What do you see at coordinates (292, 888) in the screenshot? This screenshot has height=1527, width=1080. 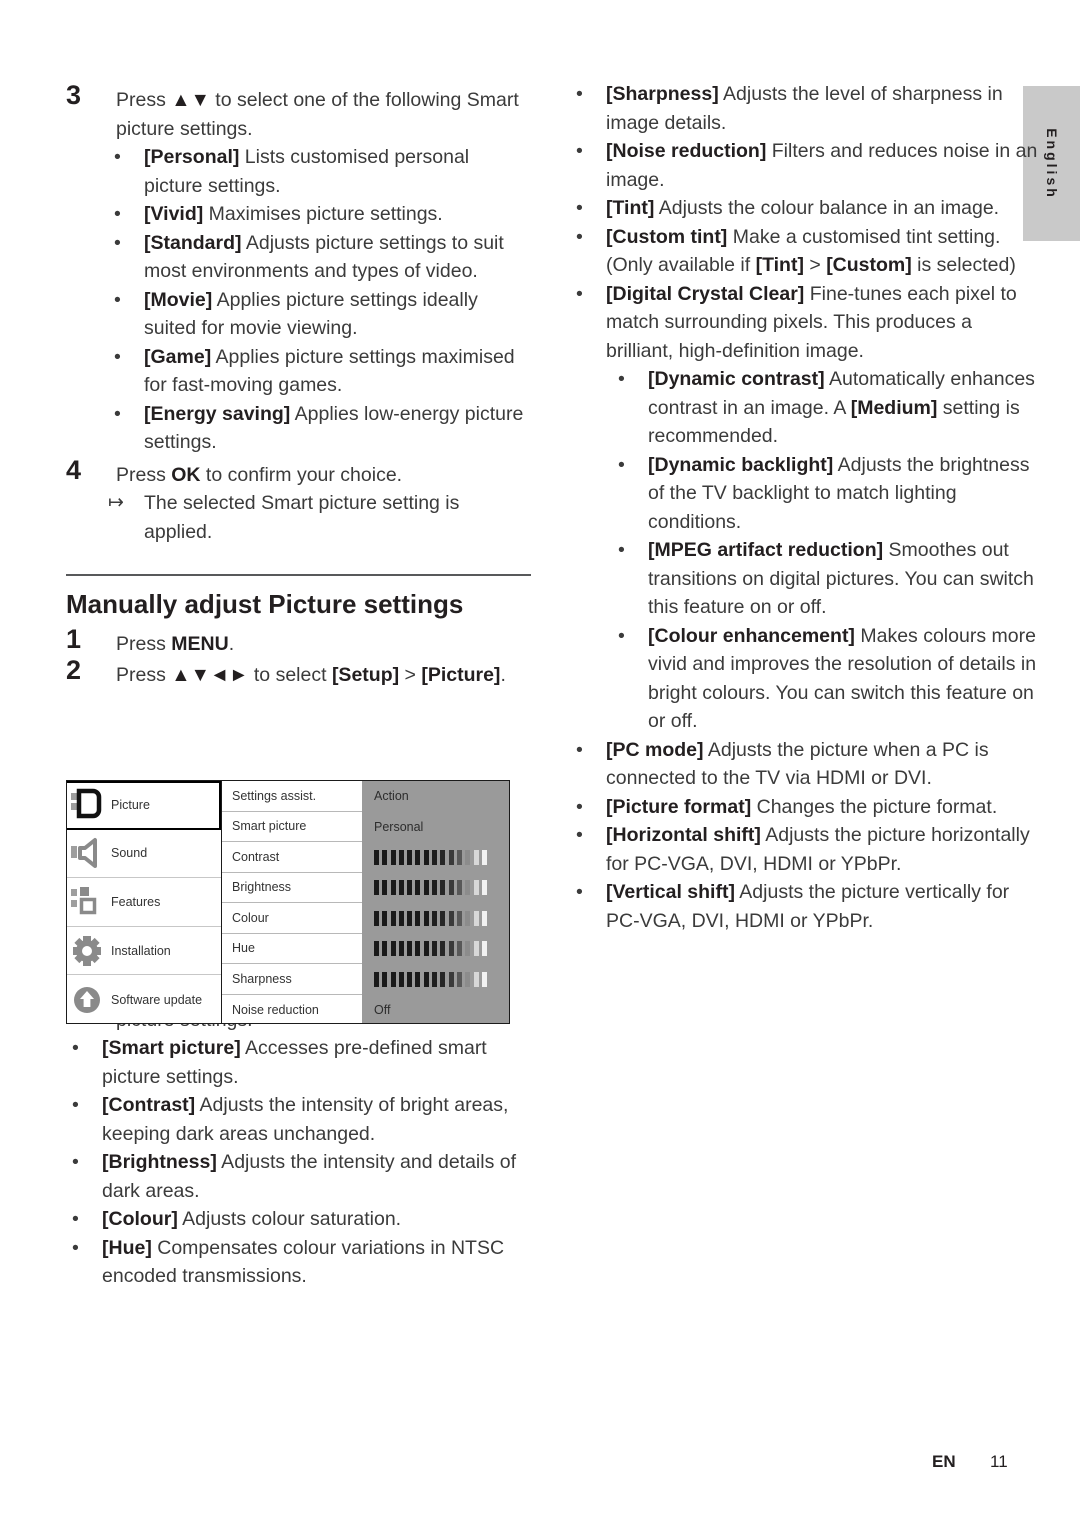 I see `tv-setting-row: Brightness` at bounding box center [292, 888].